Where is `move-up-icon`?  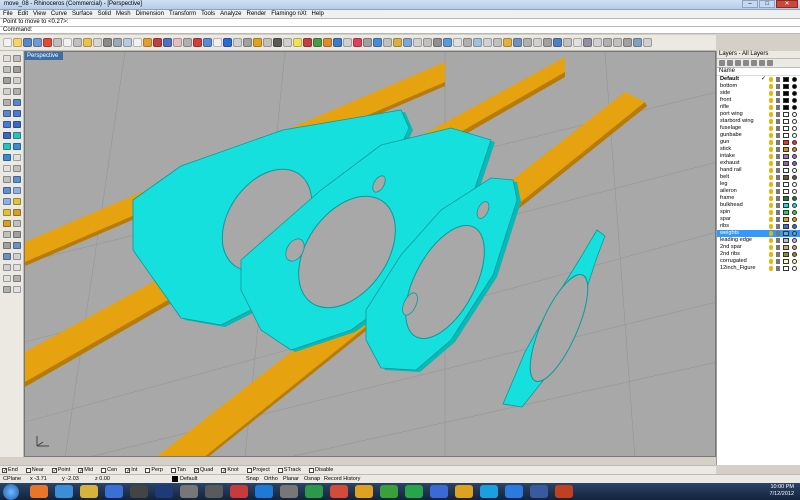 move-up-icon is located at coordinates (746, 63).